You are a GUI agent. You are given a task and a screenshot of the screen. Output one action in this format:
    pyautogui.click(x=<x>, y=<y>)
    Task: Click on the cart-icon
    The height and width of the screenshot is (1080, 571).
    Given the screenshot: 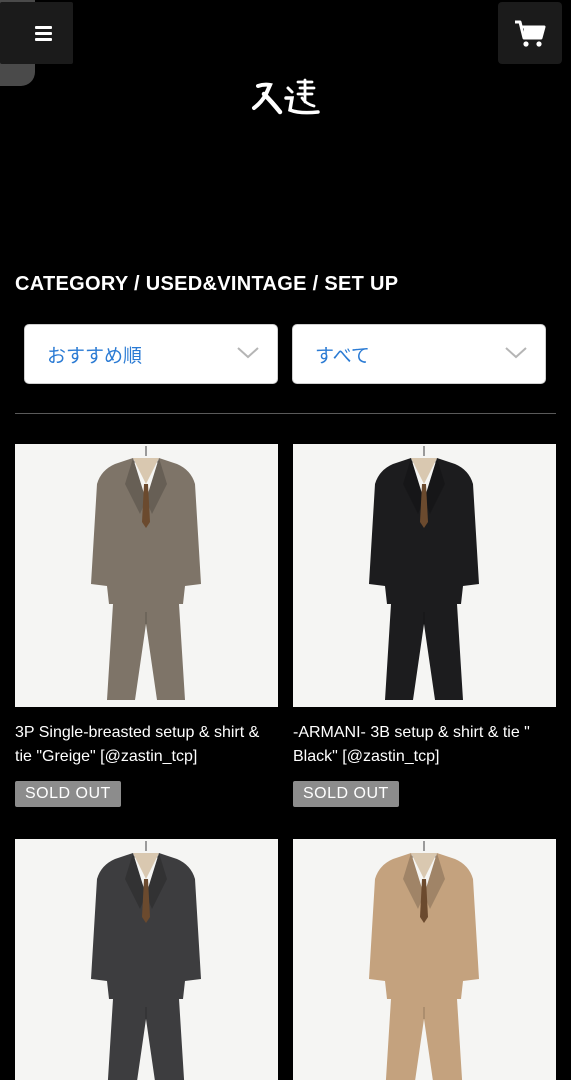 What is the action you would take?
    pyautogui.click(x=530, y=33)
    